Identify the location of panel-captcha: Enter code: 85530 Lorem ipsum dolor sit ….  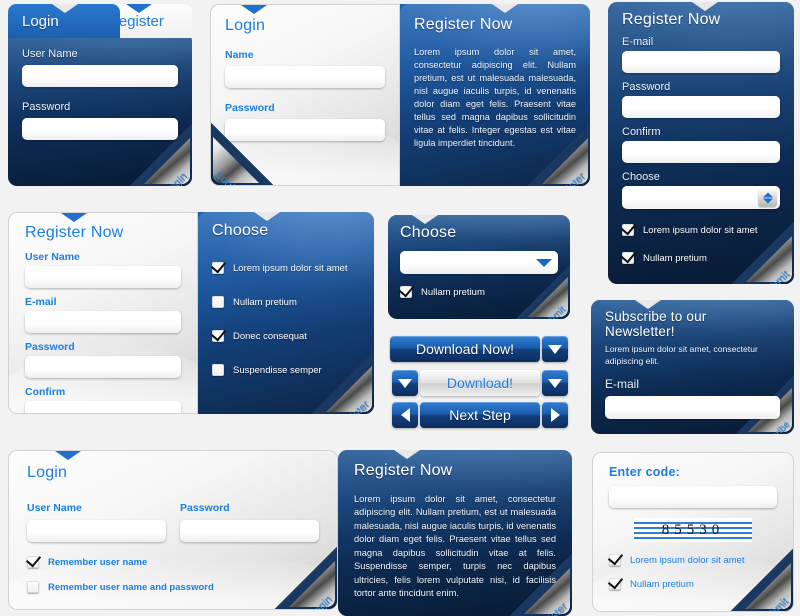
(693, 532).